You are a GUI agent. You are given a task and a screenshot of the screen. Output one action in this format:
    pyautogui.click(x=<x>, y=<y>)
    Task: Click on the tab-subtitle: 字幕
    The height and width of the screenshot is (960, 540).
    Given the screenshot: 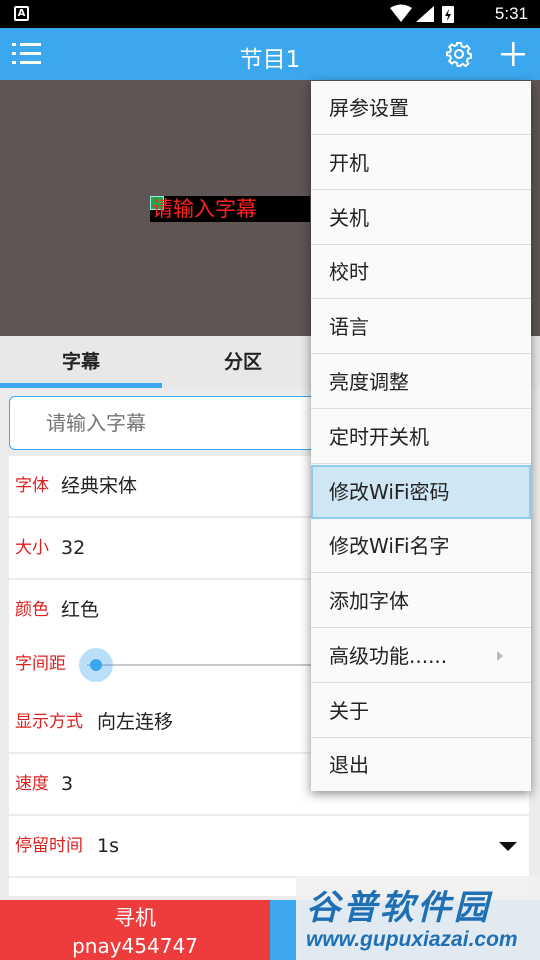 What is the action you would take?
    pyautogui.click(x=81, y=362)
    